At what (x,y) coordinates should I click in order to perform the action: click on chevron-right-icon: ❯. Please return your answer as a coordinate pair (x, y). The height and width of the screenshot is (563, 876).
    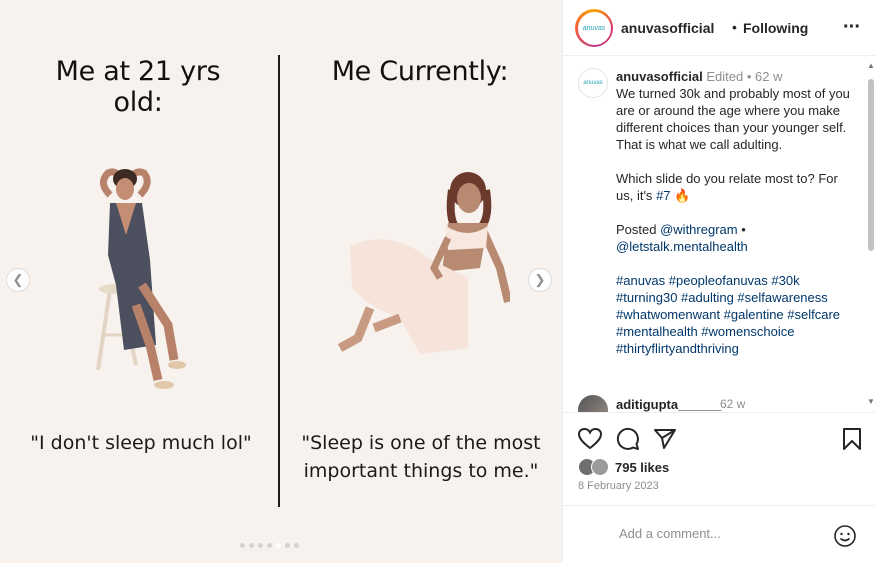
    Looking at the image, I should click on (540, 279).